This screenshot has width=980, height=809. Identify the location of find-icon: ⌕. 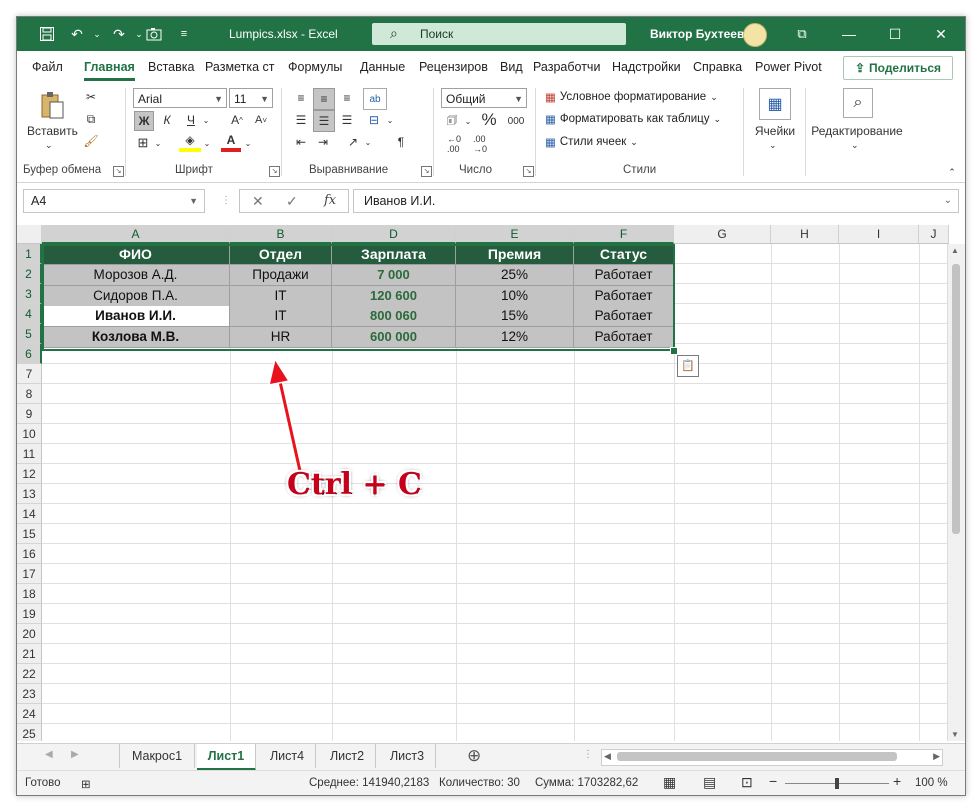
(858, 103).